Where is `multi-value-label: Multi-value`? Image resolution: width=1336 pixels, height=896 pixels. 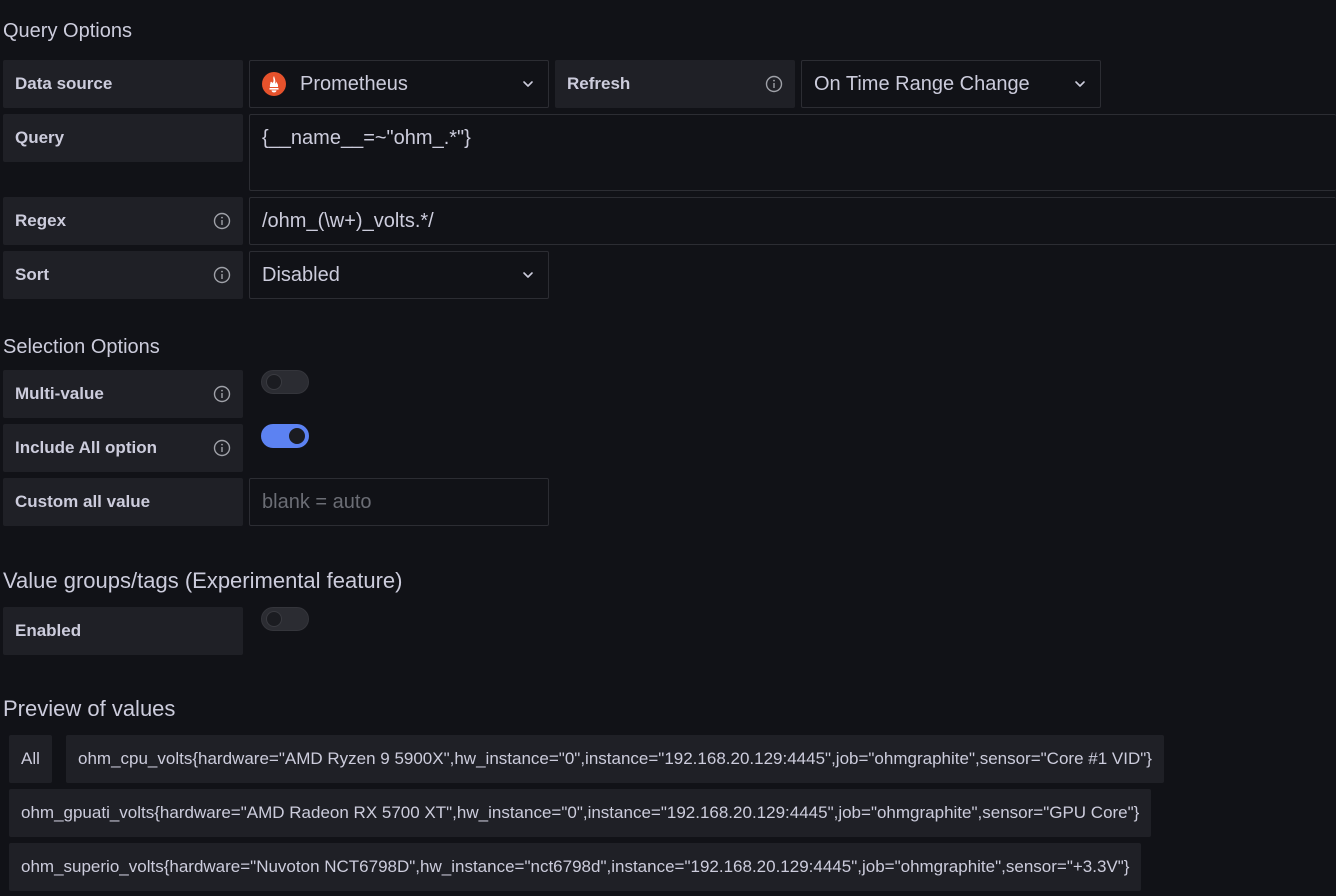
multi-value-label: Multi-value is located at coordinates (123, 394).